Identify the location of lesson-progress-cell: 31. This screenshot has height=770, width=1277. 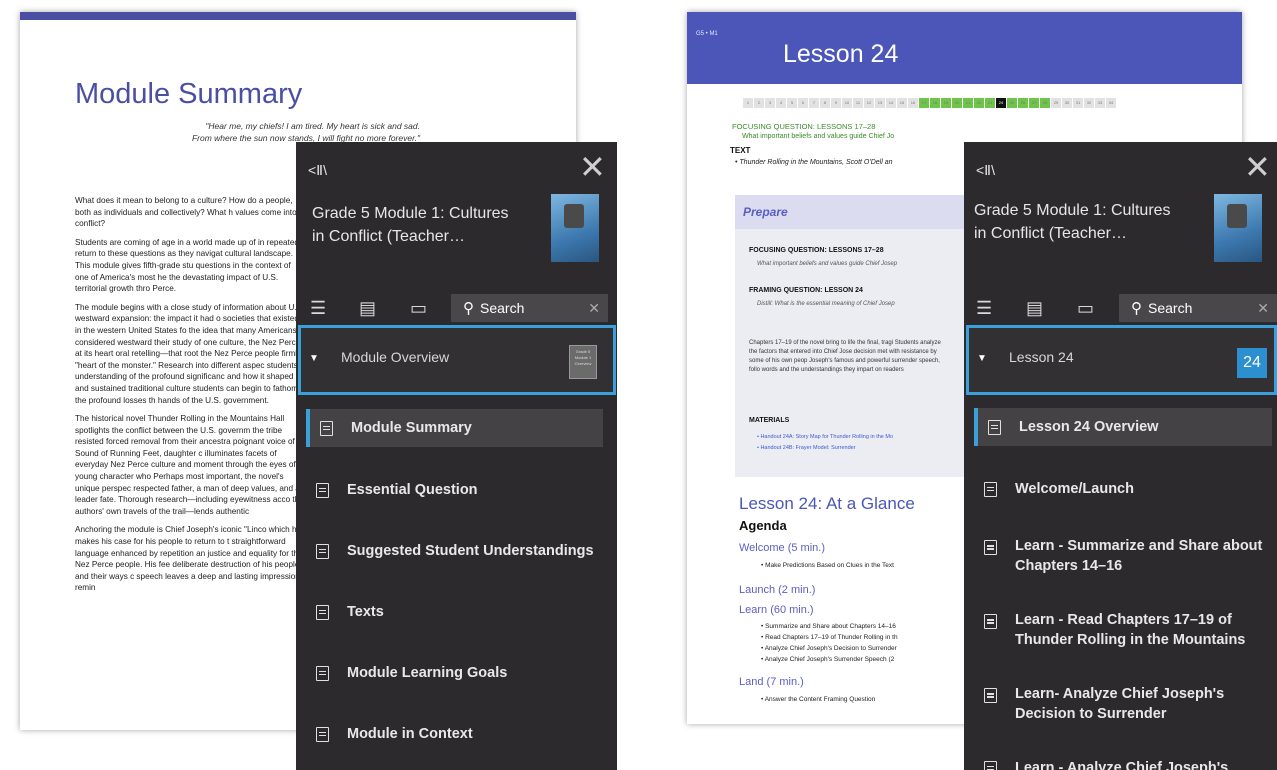
(1078, 103).